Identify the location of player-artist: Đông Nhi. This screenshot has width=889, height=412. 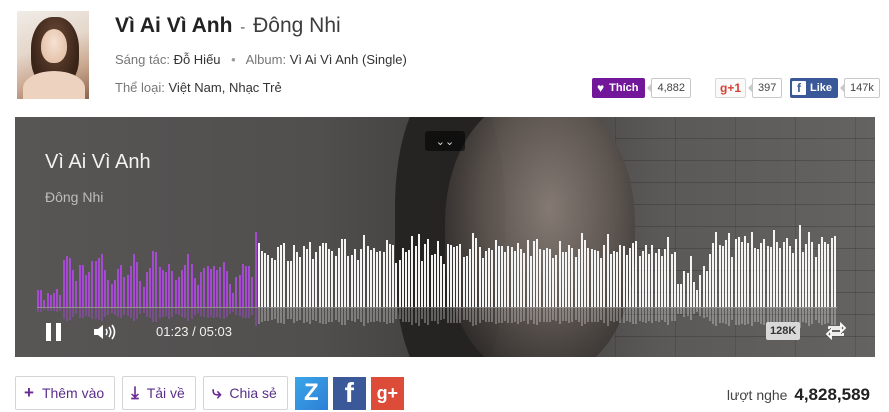
(74, 197).